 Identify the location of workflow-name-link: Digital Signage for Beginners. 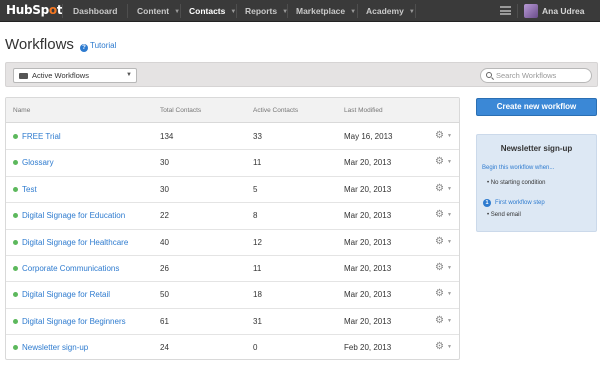
(74, 321).